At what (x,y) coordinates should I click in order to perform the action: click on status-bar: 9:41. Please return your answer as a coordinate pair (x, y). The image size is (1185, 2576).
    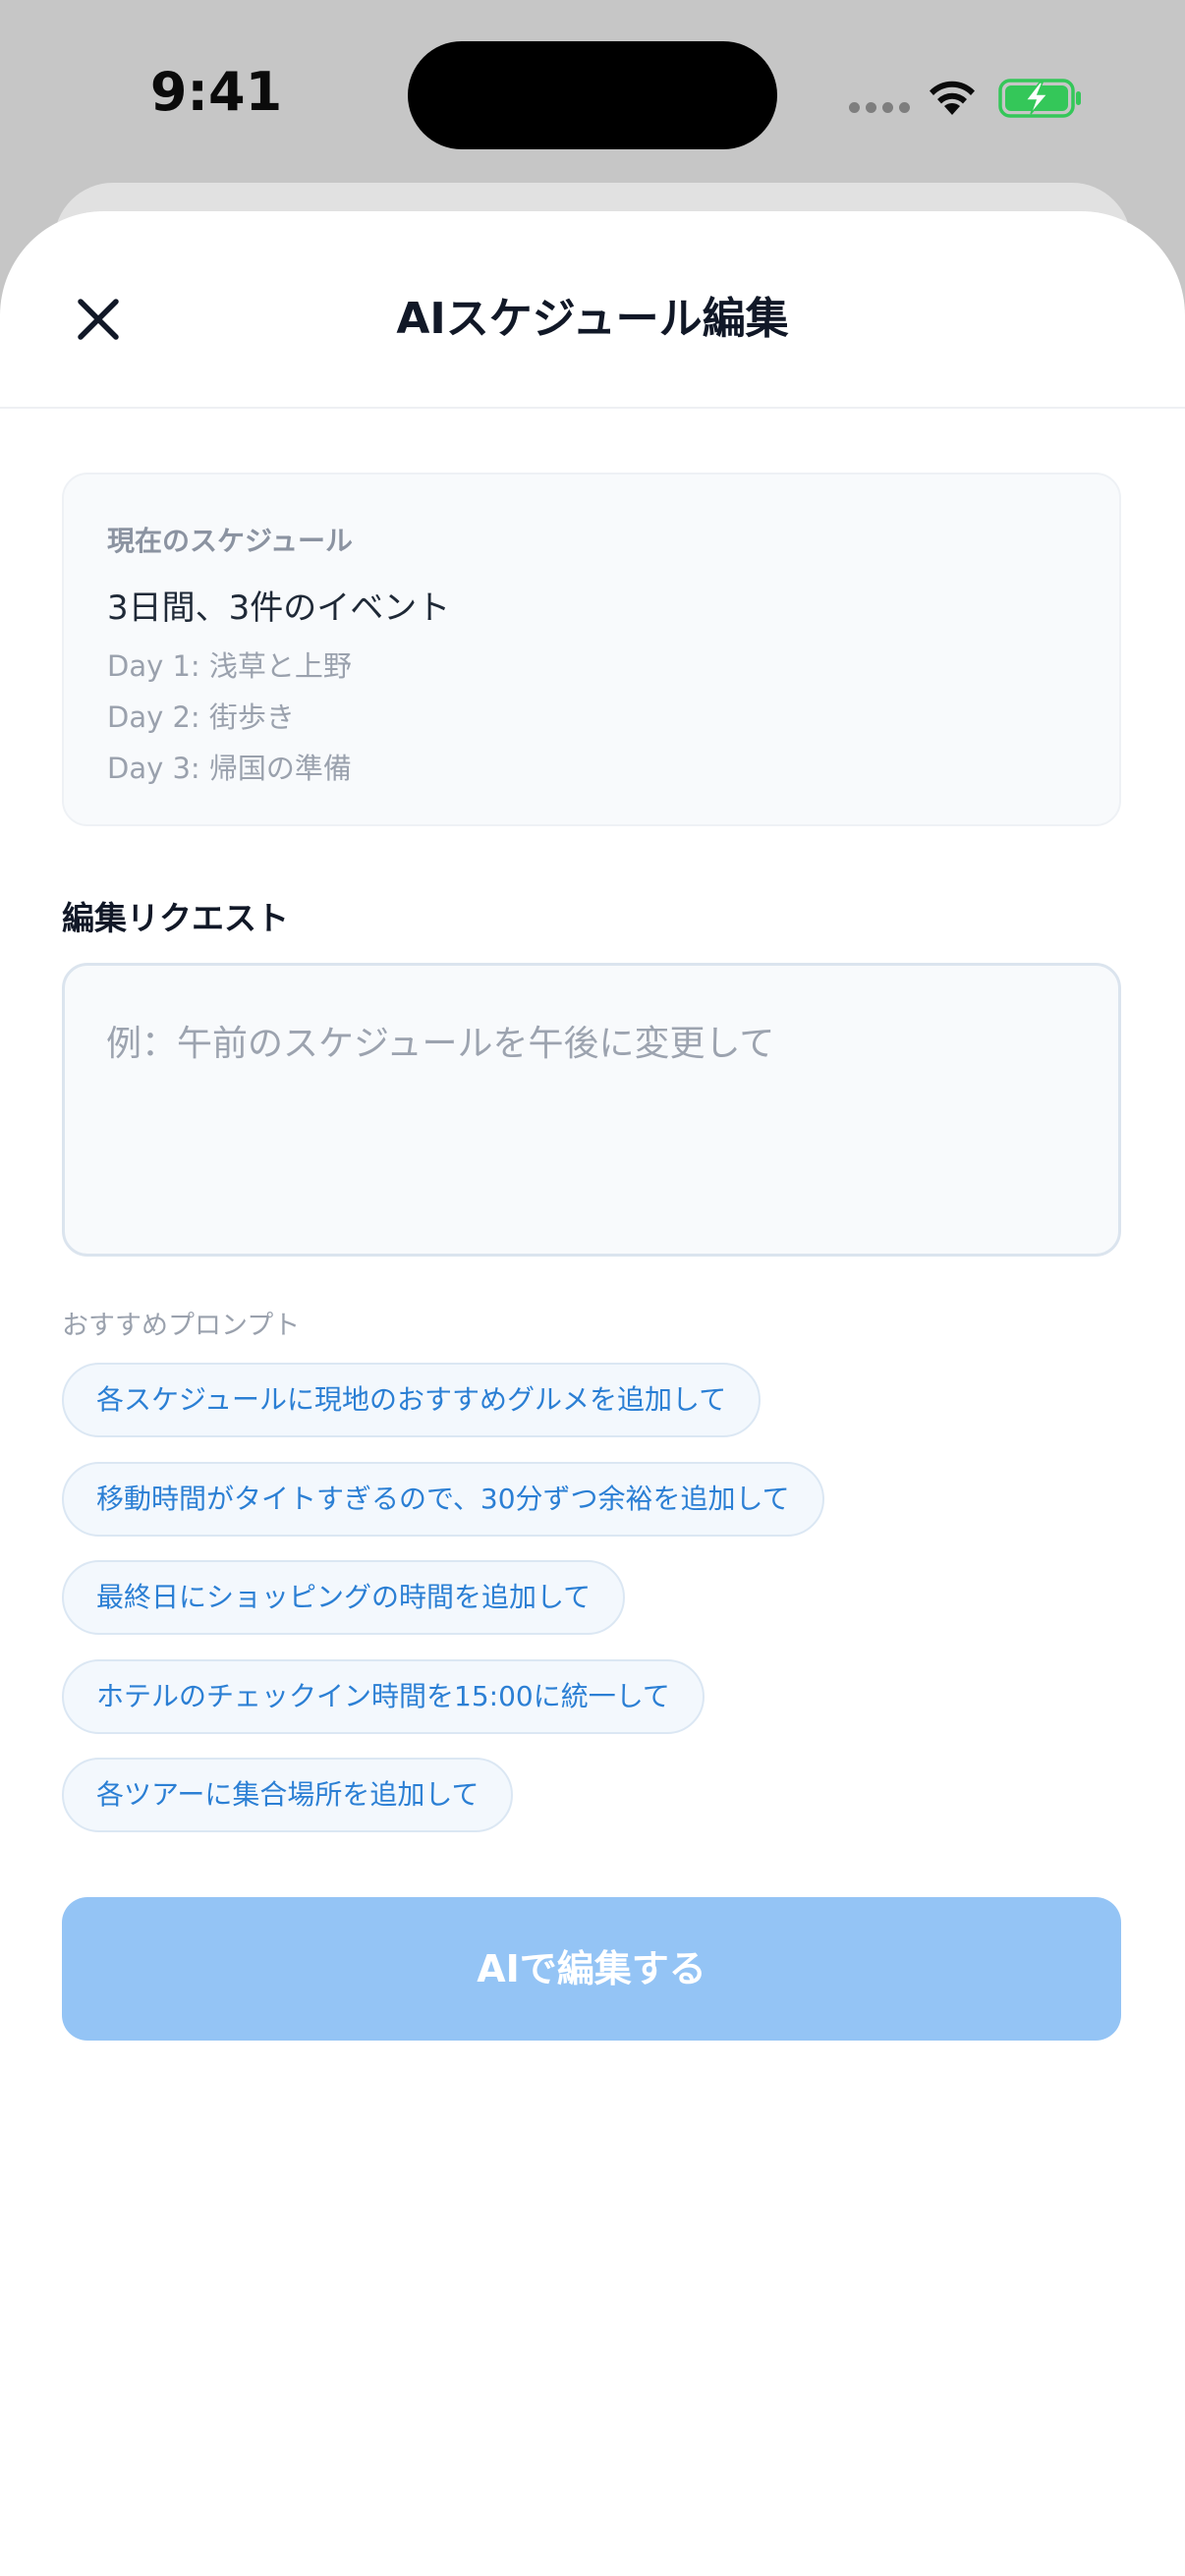
    Looking at the image, I should click on (592, 93).